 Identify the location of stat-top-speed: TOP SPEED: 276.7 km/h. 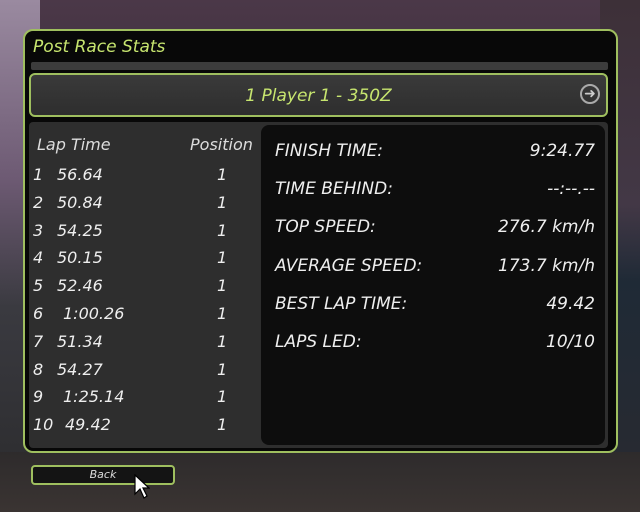
(435, 232).